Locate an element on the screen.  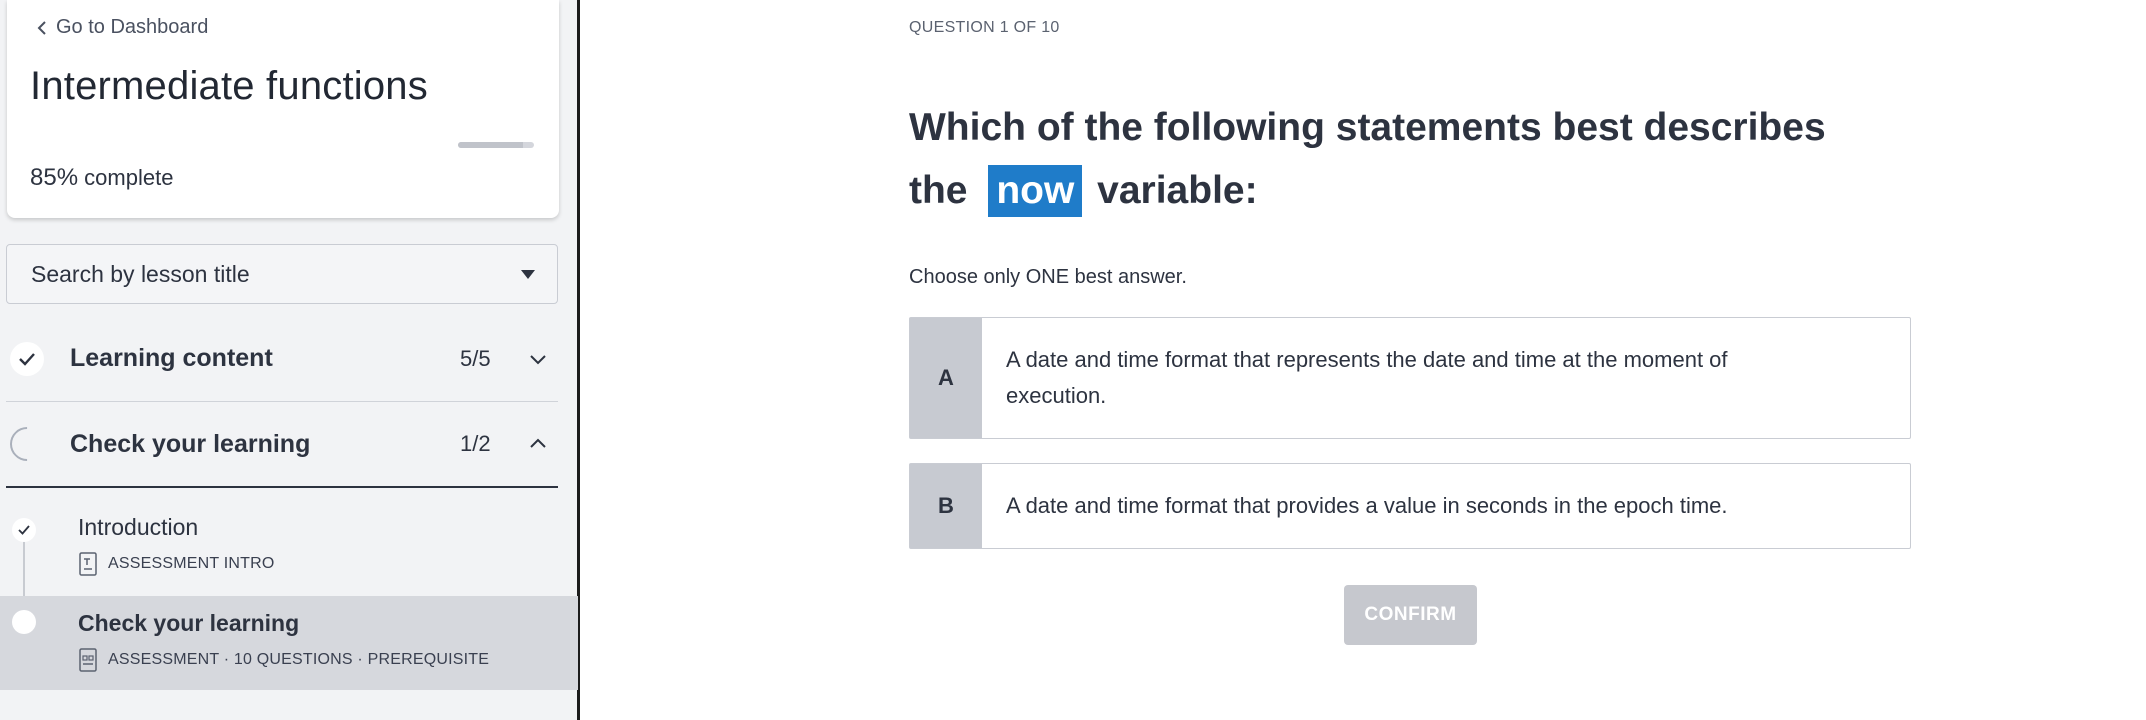
question-text-after: variable: is located at coordinates (1172, 190).